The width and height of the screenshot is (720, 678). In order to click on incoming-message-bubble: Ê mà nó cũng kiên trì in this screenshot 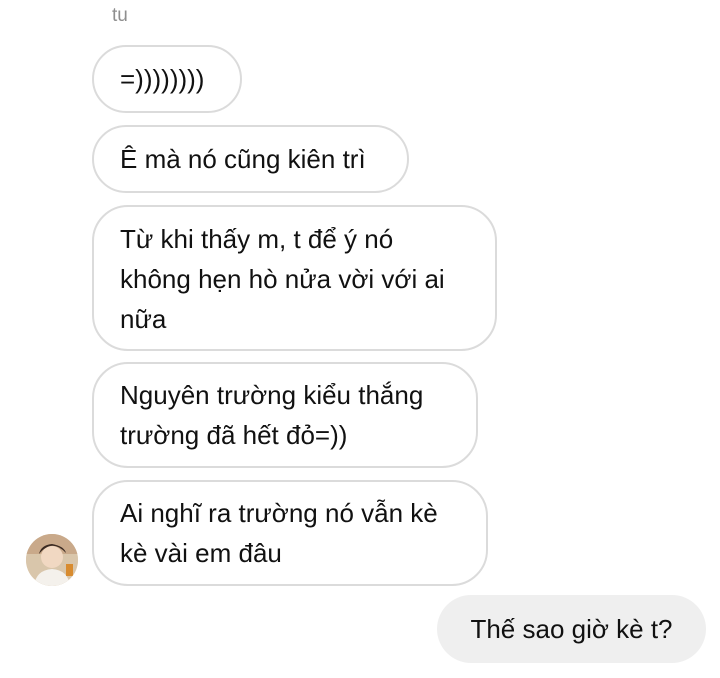, I will do `click(250, 159)`.